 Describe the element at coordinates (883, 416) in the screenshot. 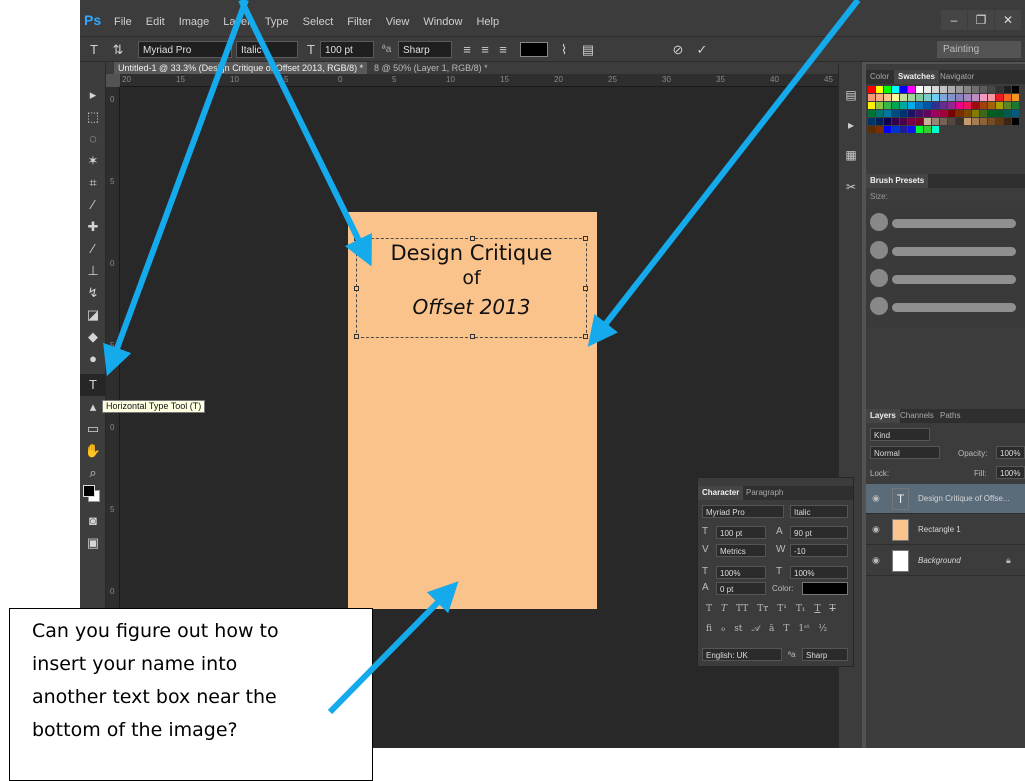

I see `tab-layers: Layers` at that location.